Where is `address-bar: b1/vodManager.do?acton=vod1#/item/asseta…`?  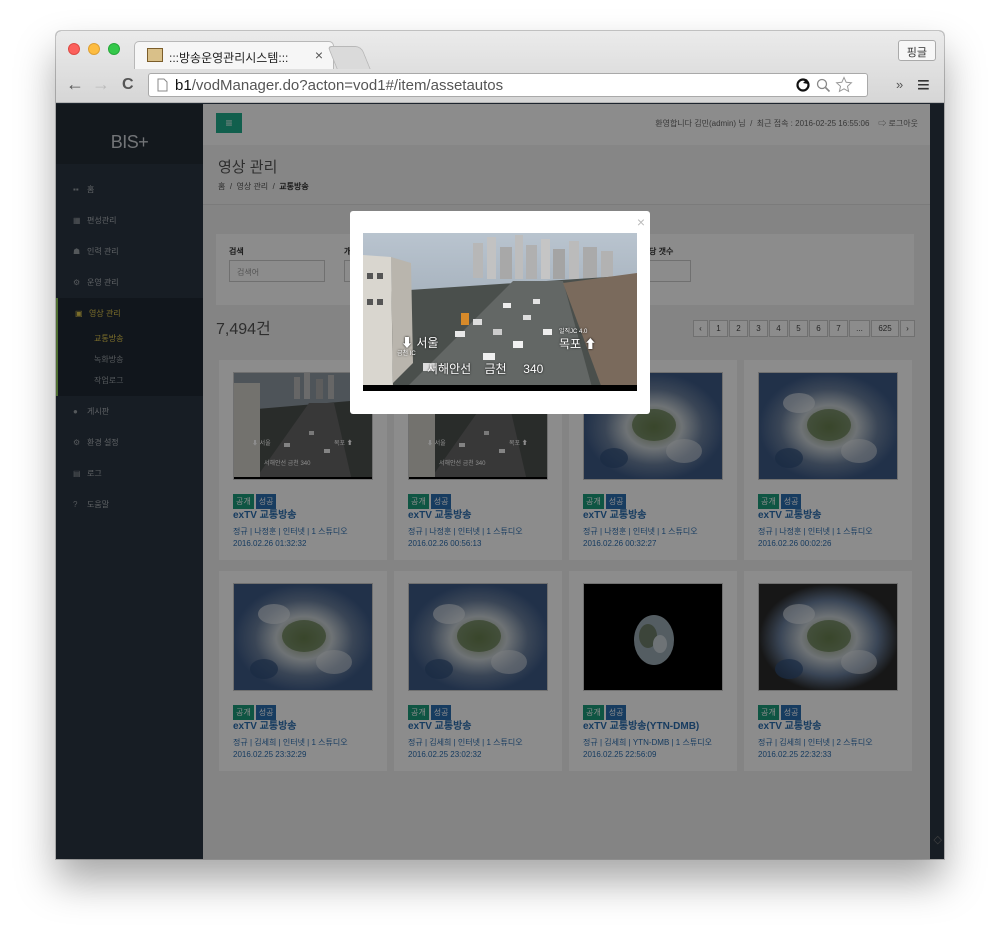 address-bar: b1/vodManager.do?acton=vod1#/item/asseta… is located at coordinates (508, 85).